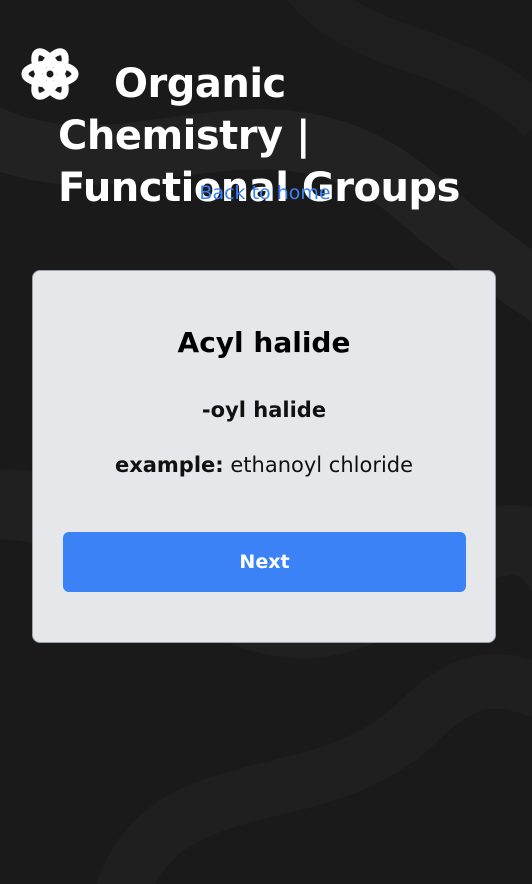 The height and width of the screenshot is (884, 532). Describe the element at coordinates (322, 465) in the screenshot. I see `example-value: ethanoyl chloride` at that location.